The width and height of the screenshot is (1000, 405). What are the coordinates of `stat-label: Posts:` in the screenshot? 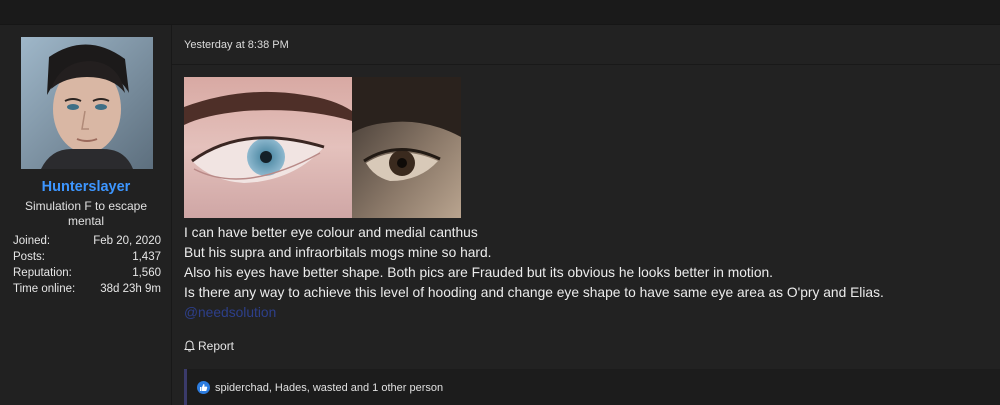 It's located at (29, 257).